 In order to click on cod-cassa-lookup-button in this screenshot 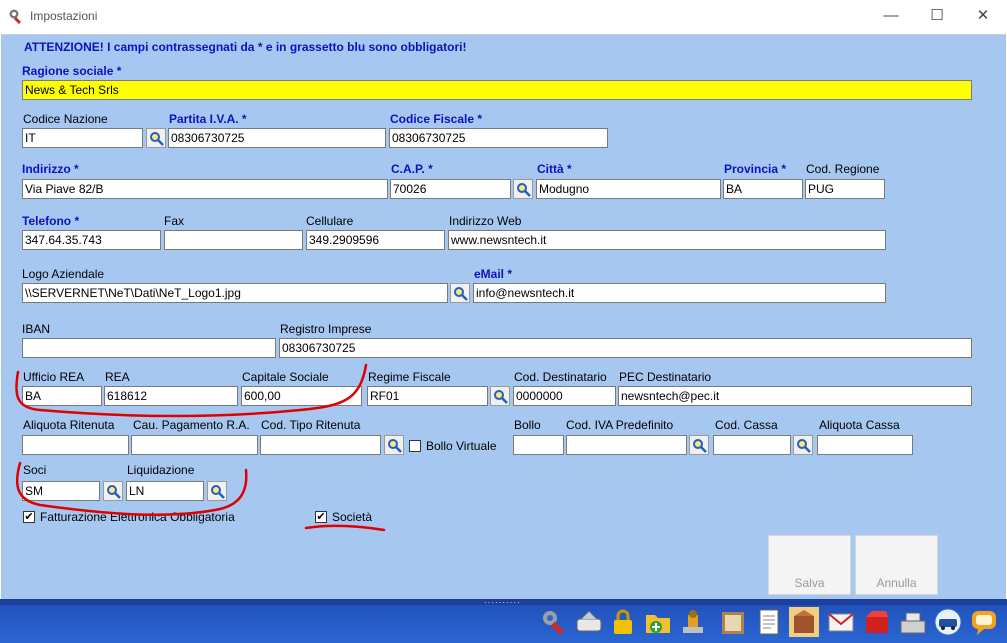, I will do `click(803, 445)`.